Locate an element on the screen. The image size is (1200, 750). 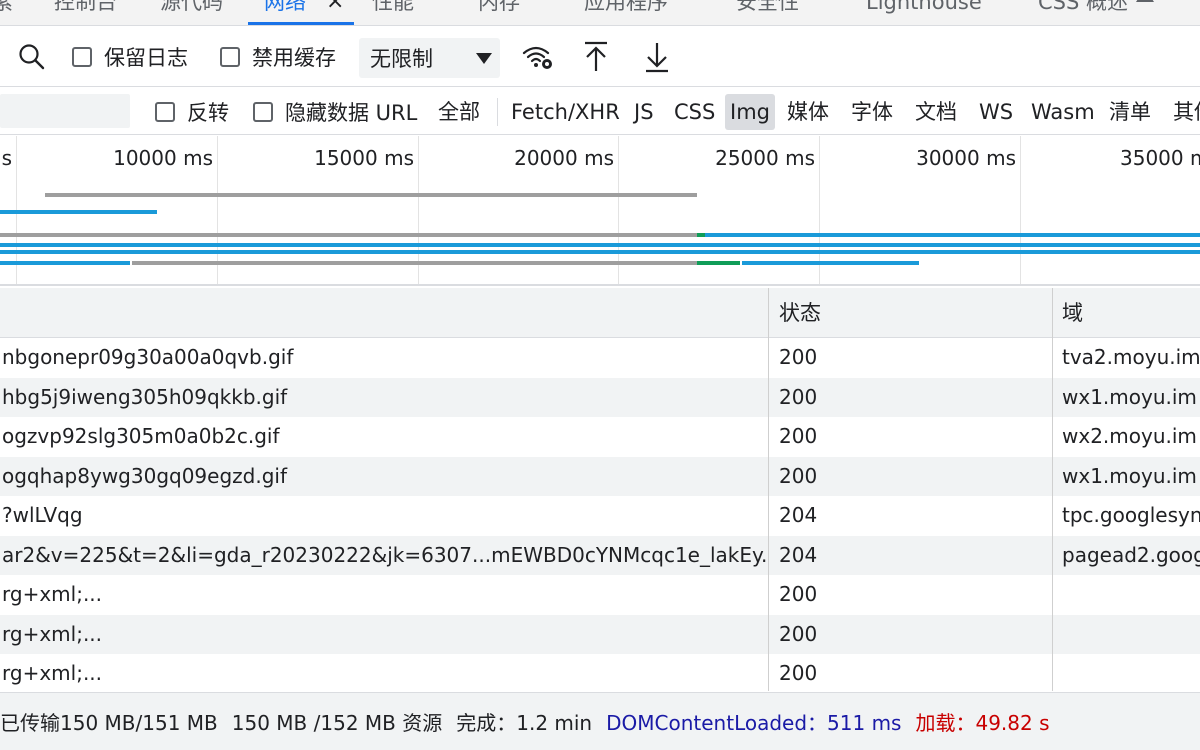
tab-console: 控制台 is located at coordinates (85, 12).